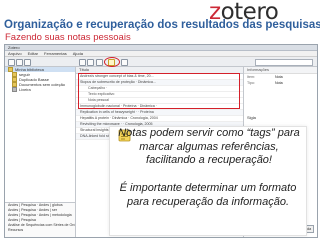 Image resolution: width=320 pixels, height=240 pixels. What do you see at coordinates (14, 89) in the screenshot?
I see `trash-icon` at bounding box center [14, 89].